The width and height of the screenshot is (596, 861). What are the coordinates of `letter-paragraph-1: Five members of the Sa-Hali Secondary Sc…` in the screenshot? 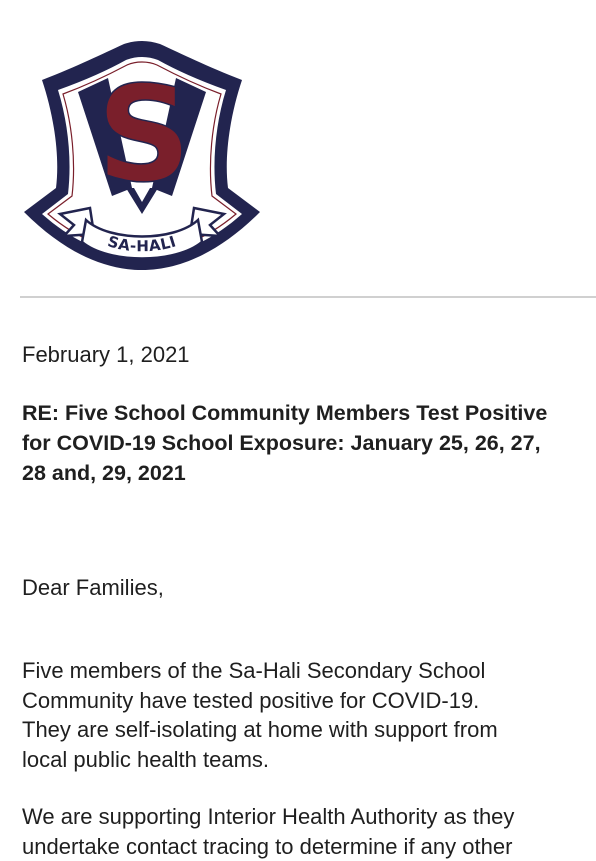 It's located at (260, 715).